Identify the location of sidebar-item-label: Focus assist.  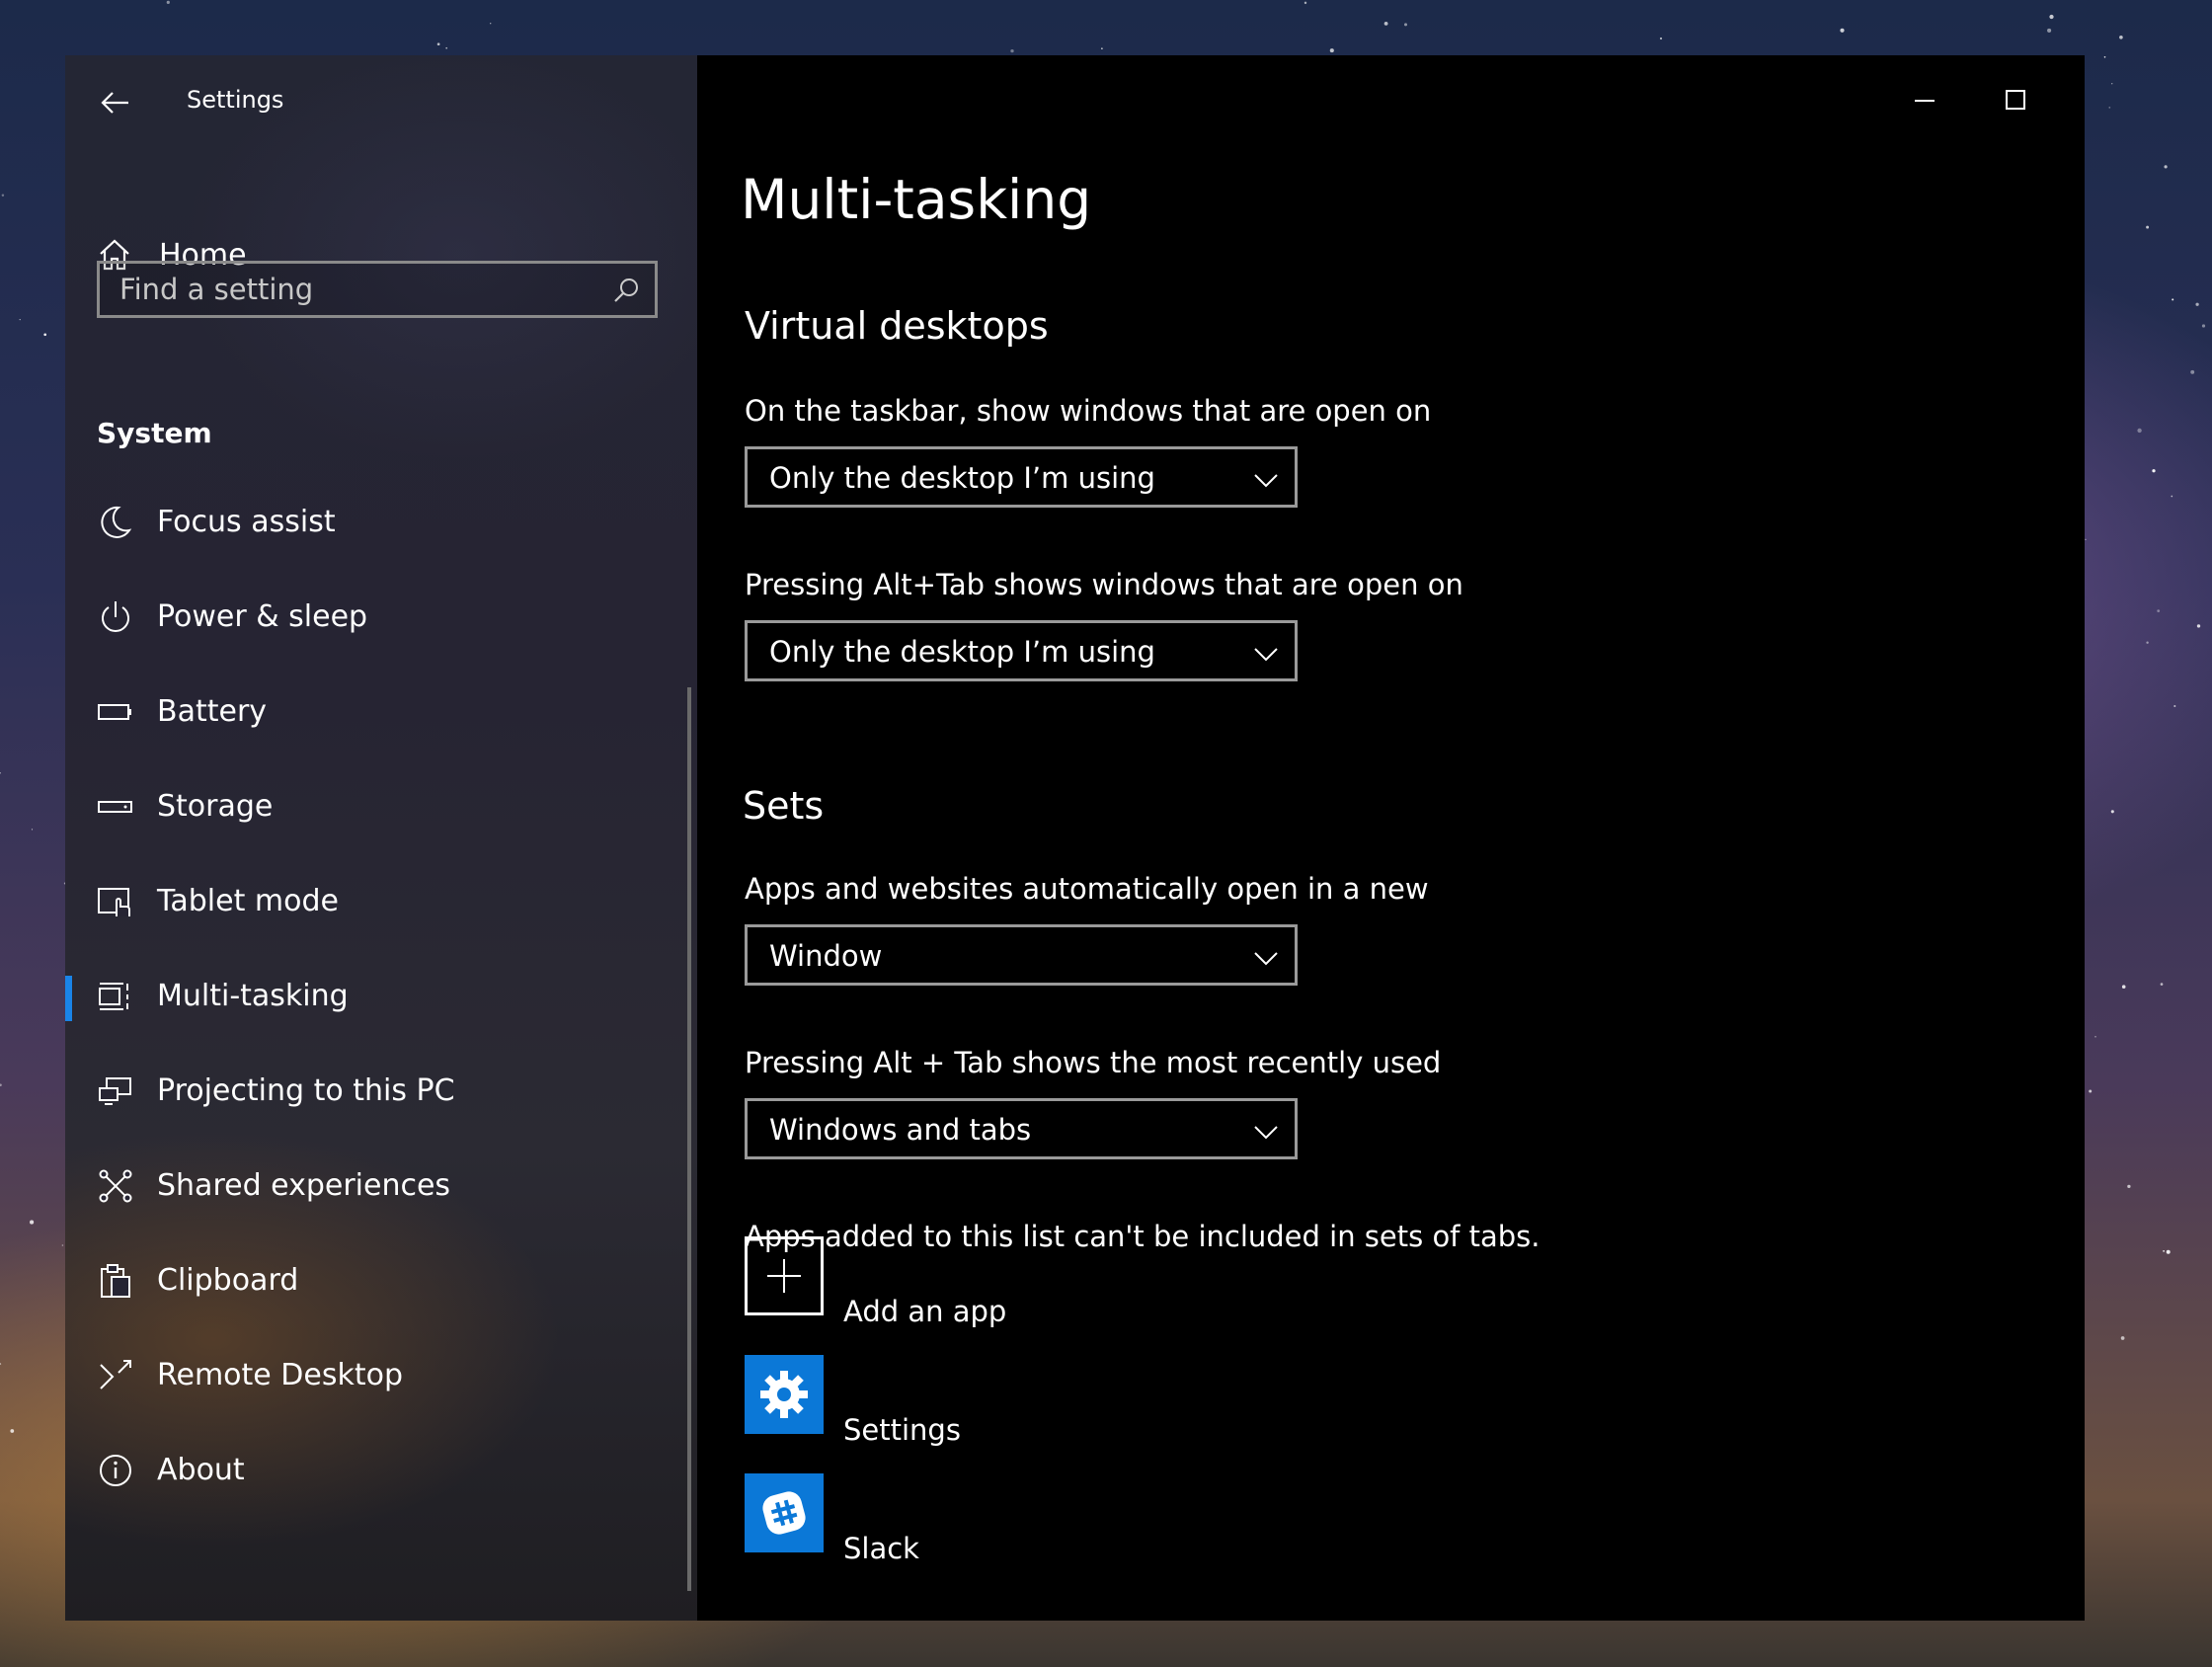
(247, 522).